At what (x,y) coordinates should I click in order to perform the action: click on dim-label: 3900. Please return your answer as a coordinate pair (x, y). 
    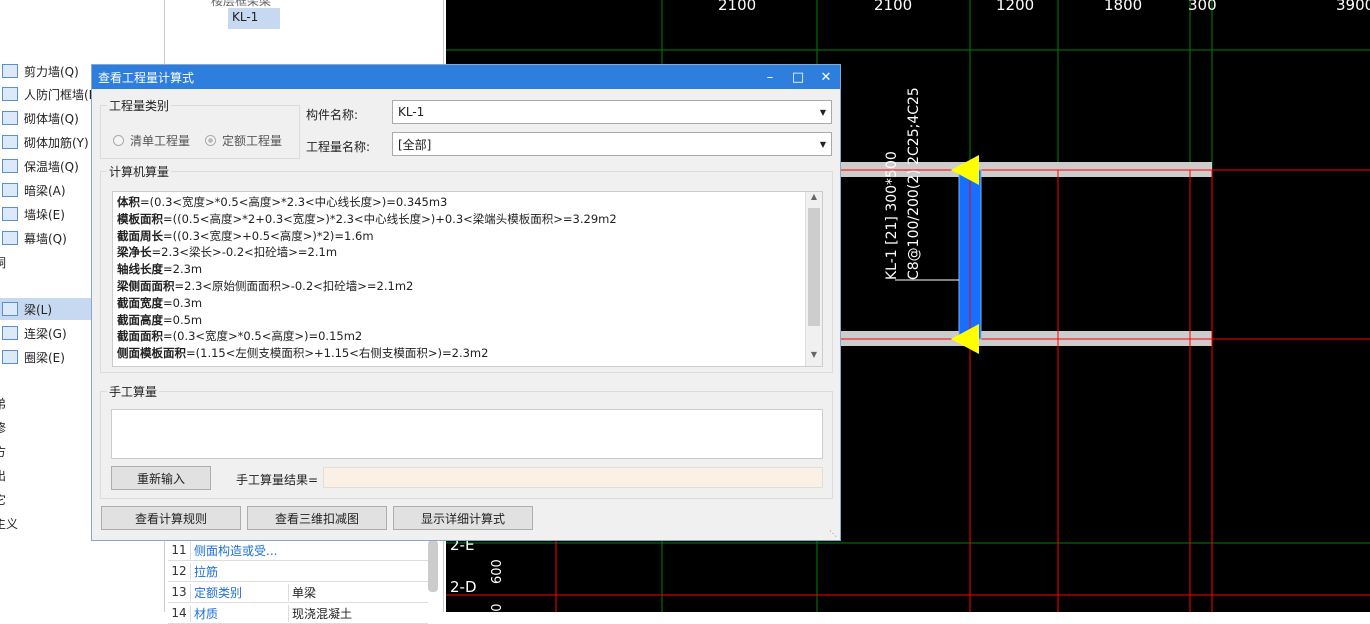
    Looking at the image, I should click on (1353, 7).